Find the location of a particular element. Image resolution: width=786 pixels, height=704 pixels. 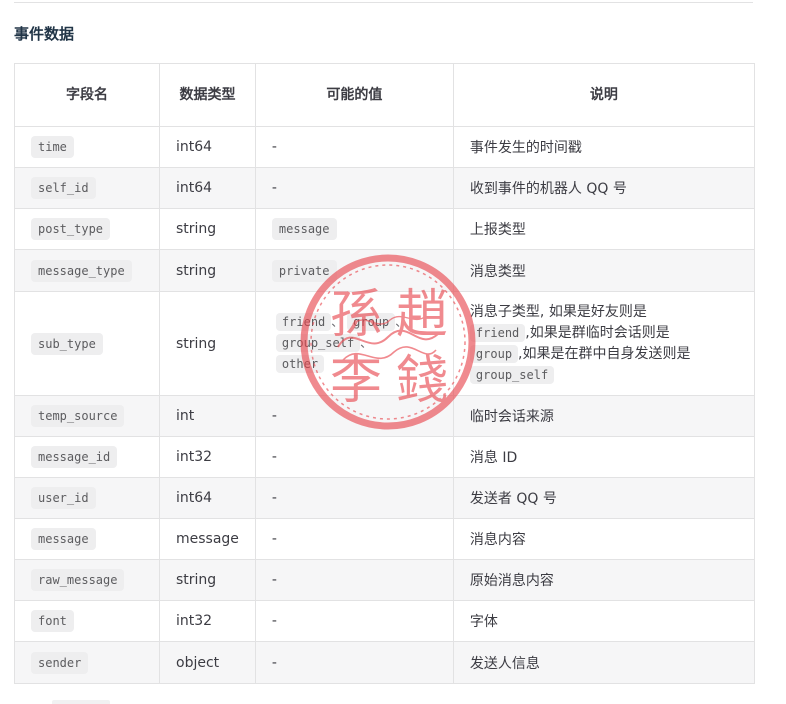

field-cell: post_type is located at coordinates (87, 229).